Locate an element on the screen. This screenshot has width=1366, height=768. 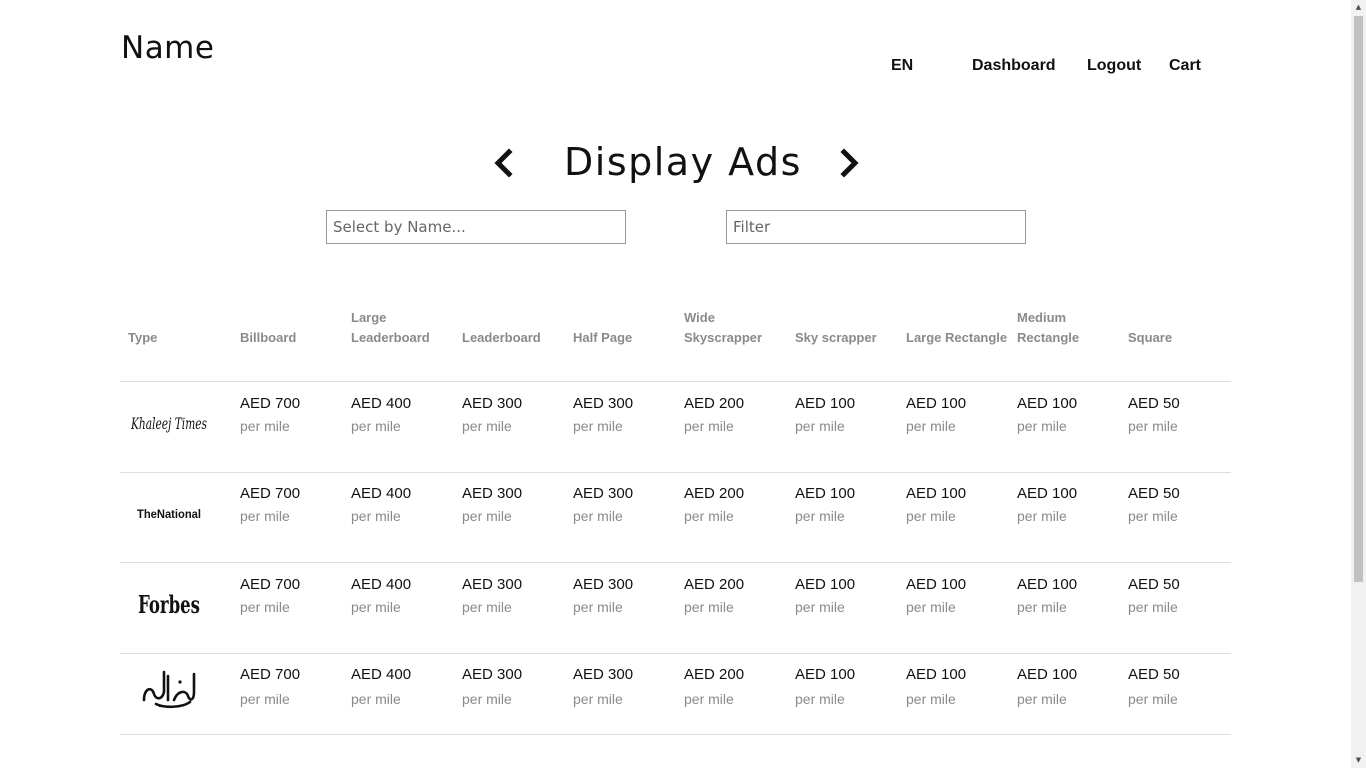
scrollbar-thumb is located at coordinates (1358, 299).